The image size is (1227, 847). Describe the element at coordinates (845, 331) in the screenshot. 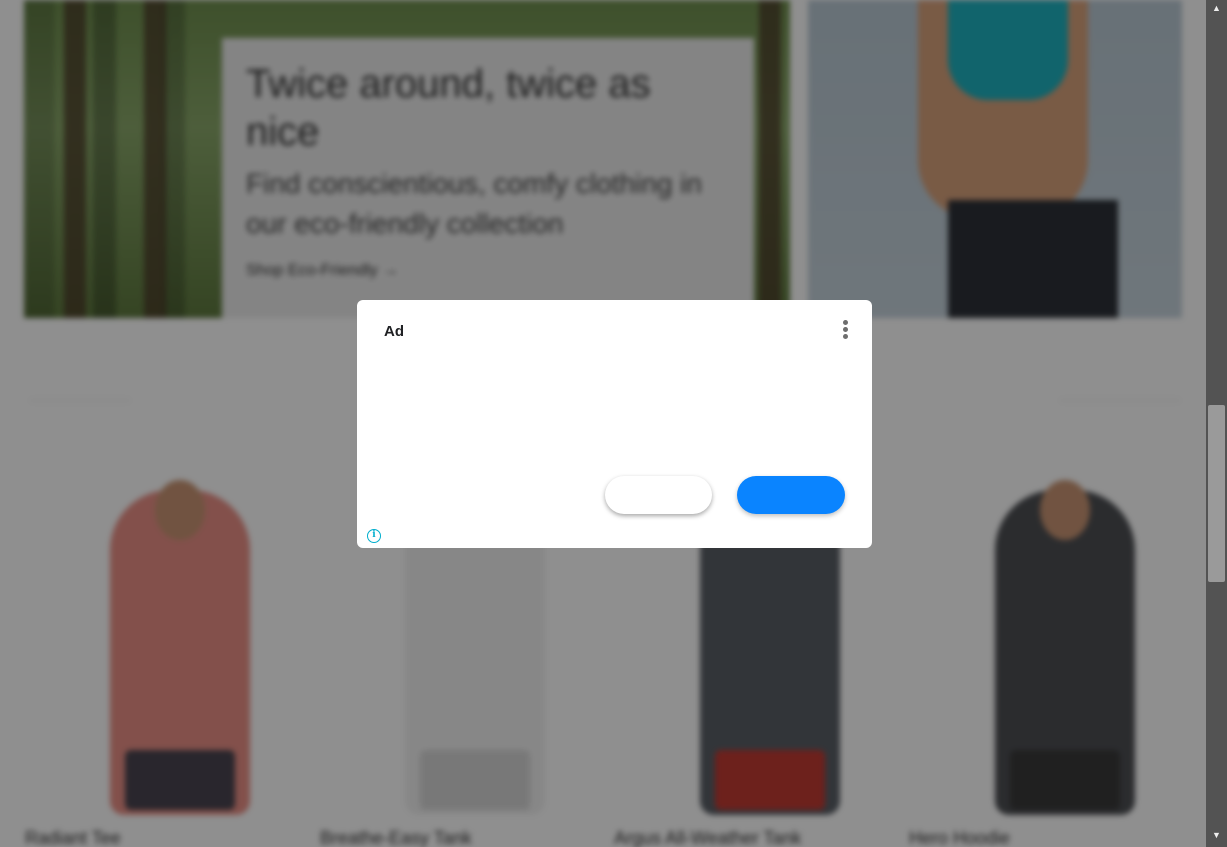

I see `more-vertical-icon` at that location.